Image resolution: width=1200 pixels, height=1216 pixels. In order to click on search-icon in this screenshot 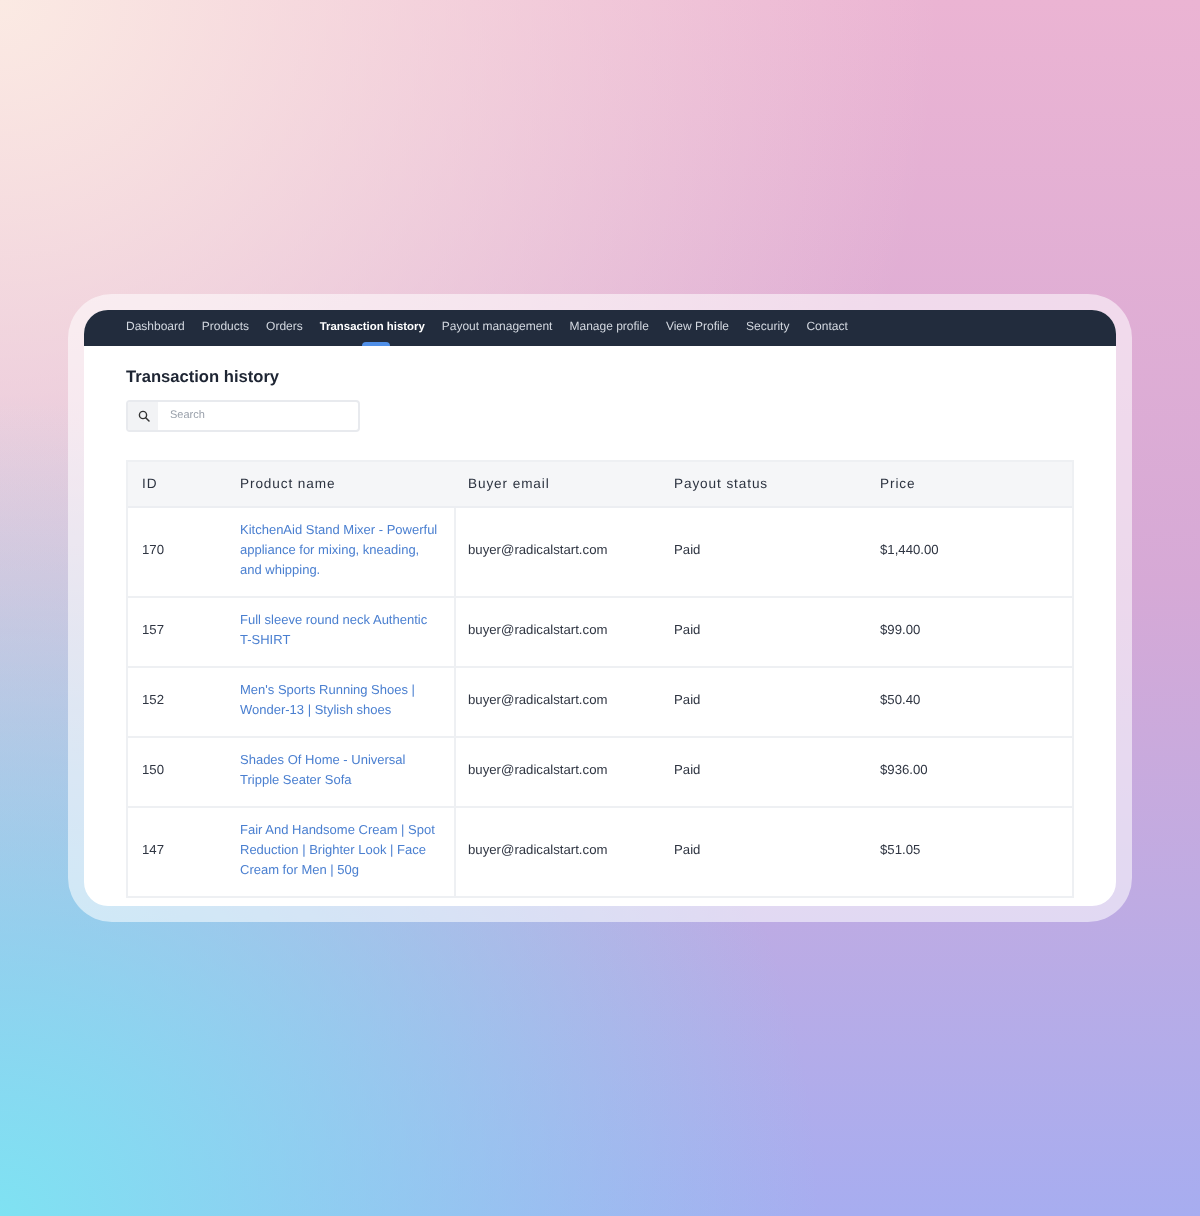, I will do `click(143, 416)`.